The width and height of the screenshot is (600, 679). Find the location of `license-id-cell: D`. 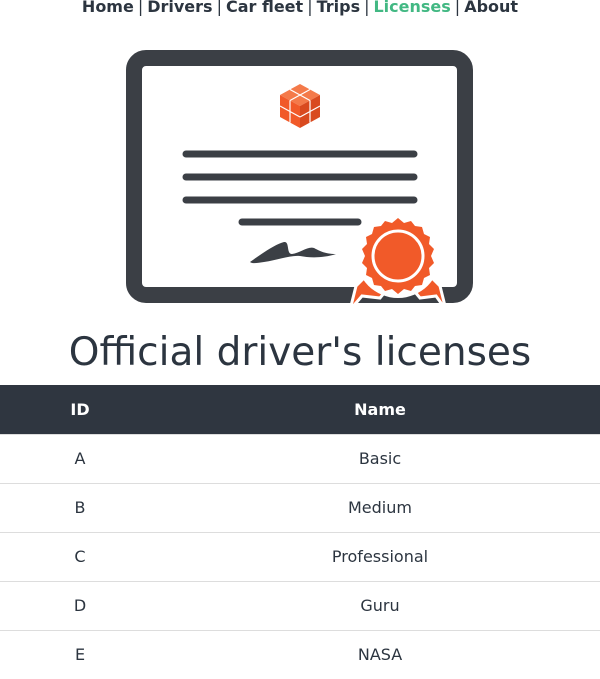

license-id-cell: D is located at coordinates (80, 605).